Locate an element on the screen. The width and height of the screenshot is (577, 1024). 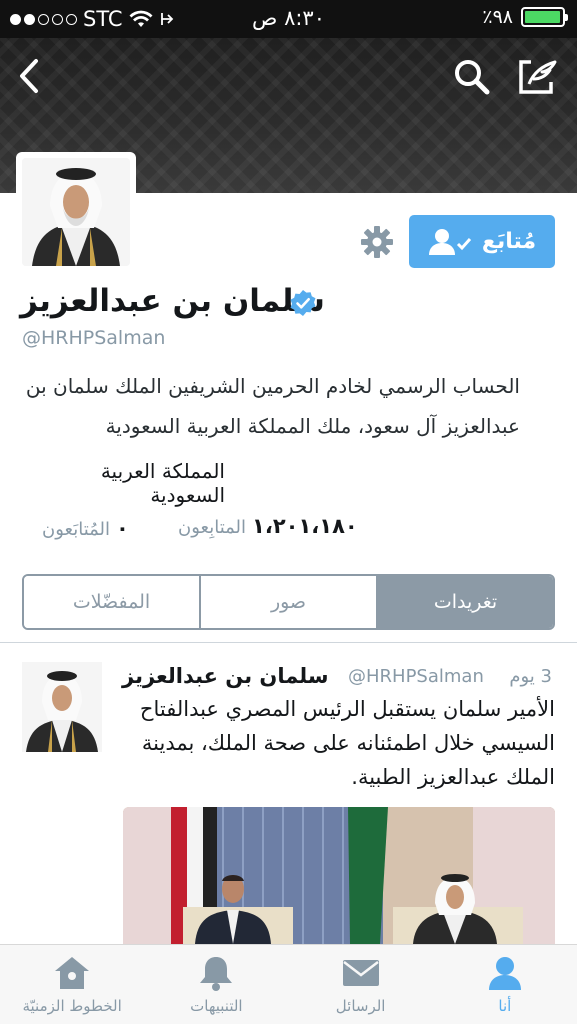
section-divider is located at coordinates (288, 642).